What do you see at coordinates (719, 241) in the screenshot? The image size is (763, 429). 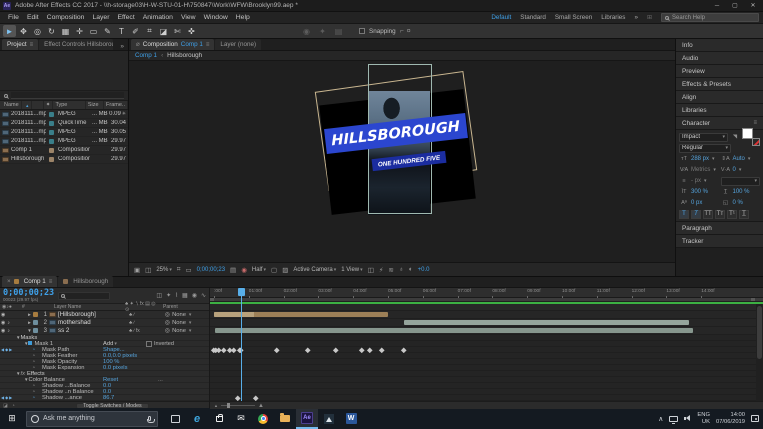 I see `panel-header-tracker: Tracker` at bounding box center [719, 241].